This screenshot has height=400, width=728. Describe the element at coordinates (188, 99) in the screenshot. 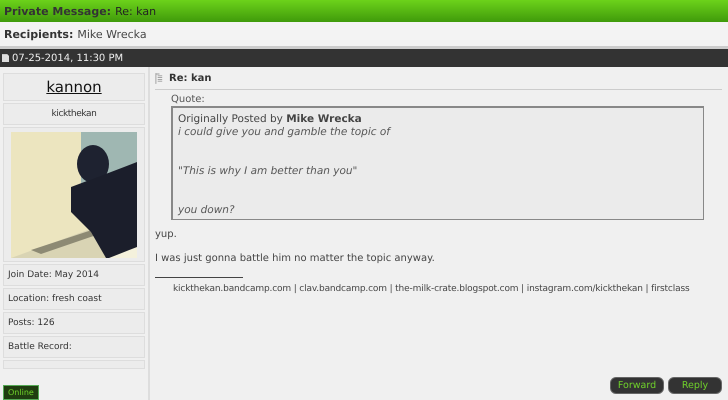

I see `quote-label: Quote:` at that location.